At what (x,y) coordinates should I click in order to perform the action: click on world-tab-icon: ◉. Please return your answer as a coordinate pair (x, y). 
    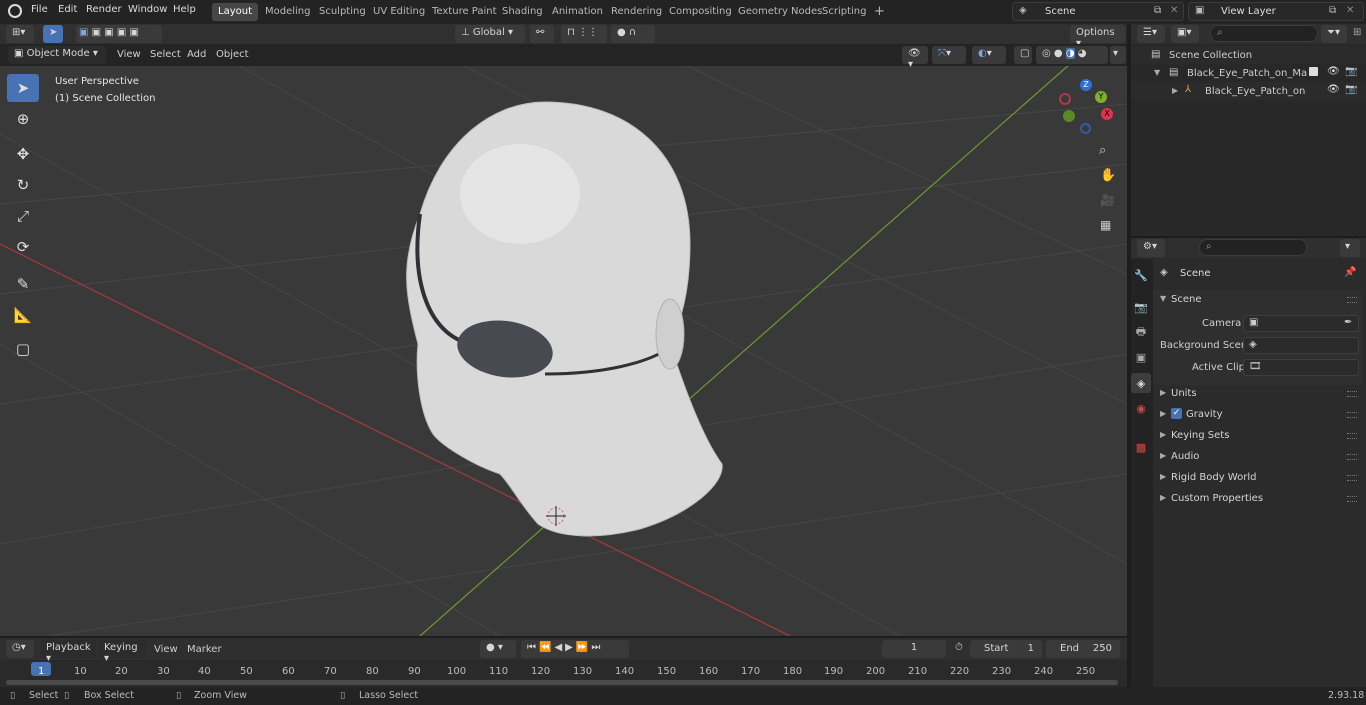
    Looking at the image, I should click on (1141, 408).